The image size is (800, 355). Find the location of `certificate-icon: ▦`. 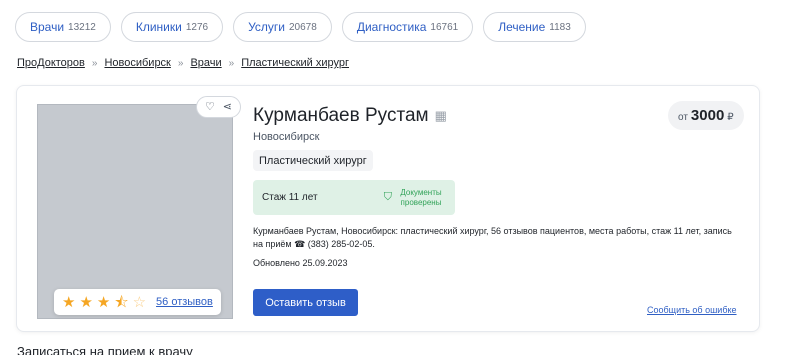

certificate-icon: ▦ is located at coordinates (440, 115).